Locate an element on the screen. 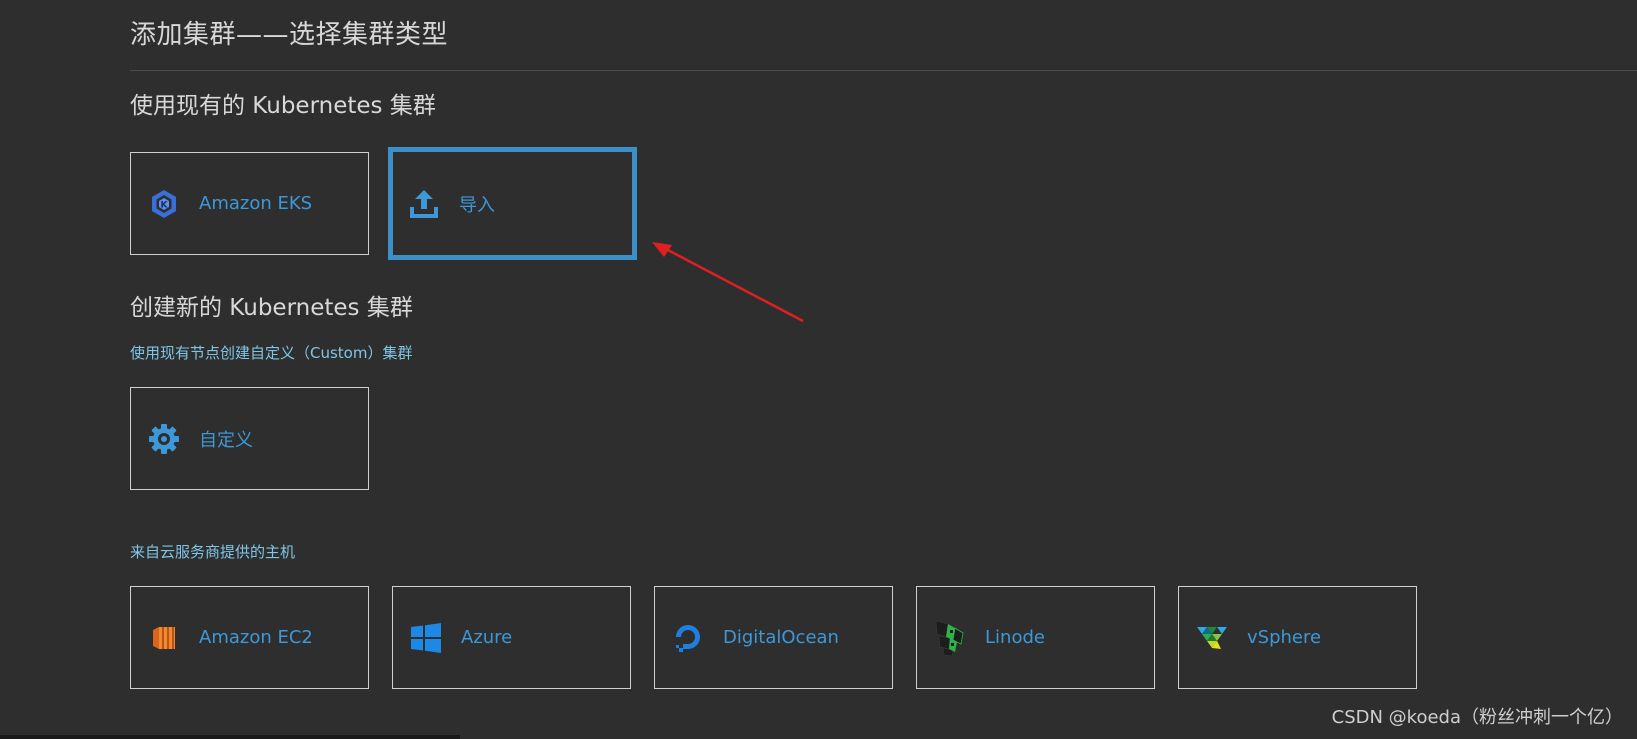 The image size is (1637, 739). vsphere-card: vSphere is located at coordinates (1297, 637).